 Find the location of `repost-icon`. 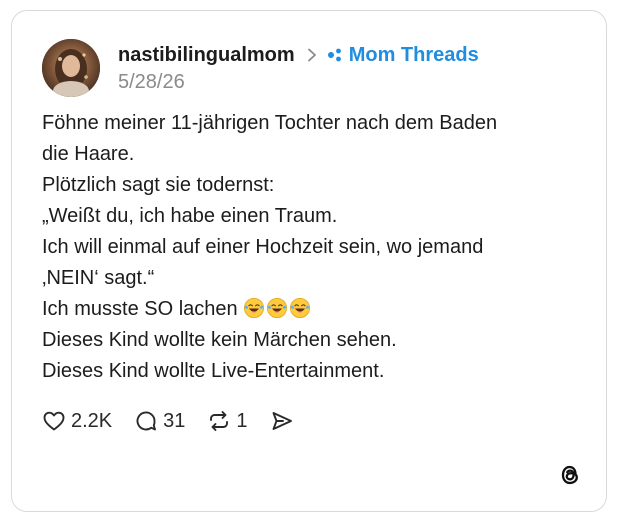

repost-icon is located at coordinates (219, 421).